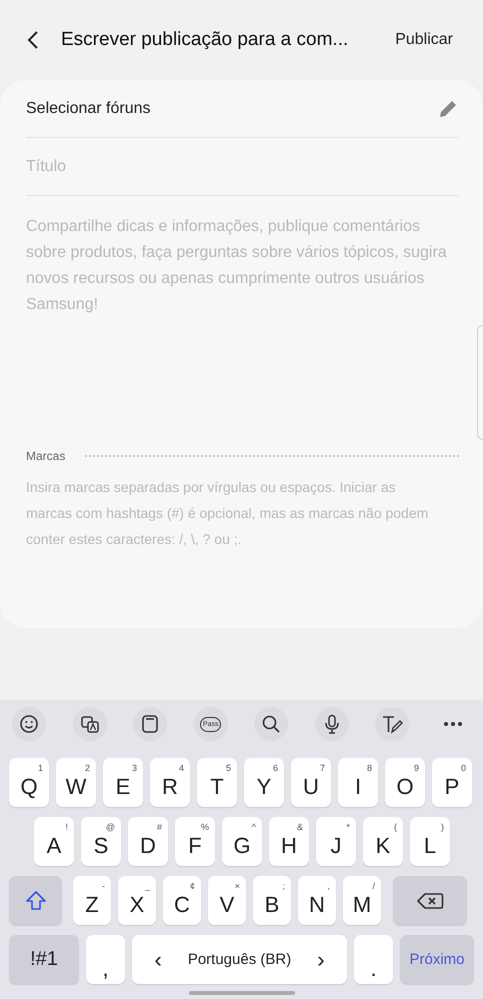 Image resolution: width=483 pixels, height=999 pixels. Describe the element at coordinates (331, 724) in the screenshot. I see `microphone-icon` at that location.